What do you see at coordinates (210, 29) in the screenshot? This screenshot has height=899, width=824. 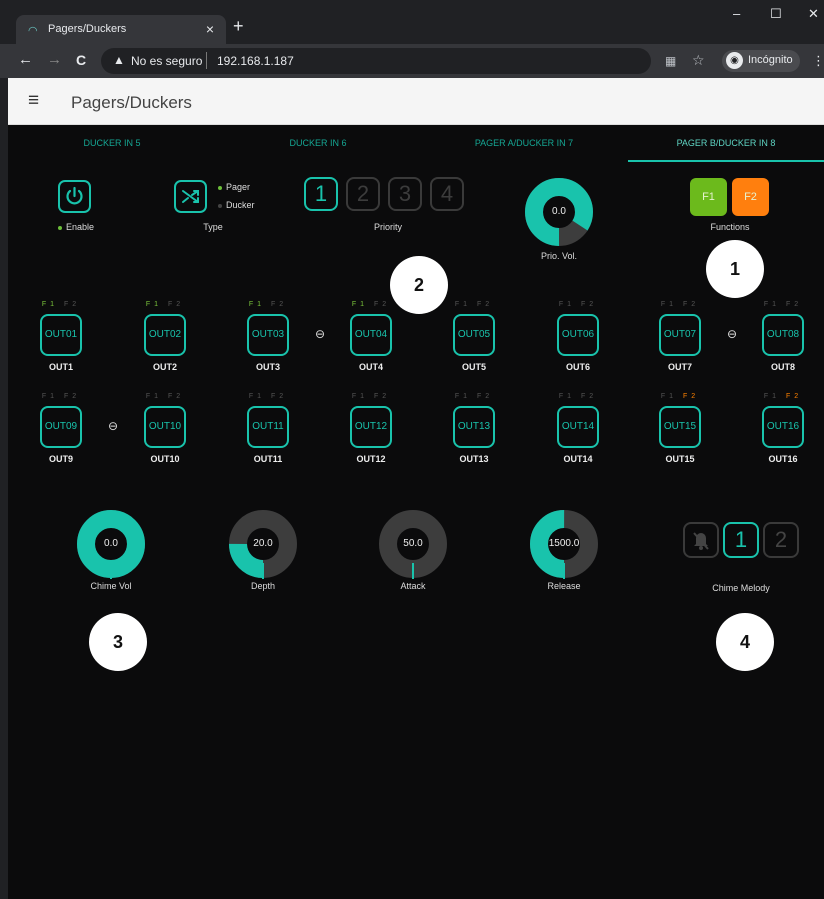 I see `tab-close-icon: ×` at bounding box center [210, 29].